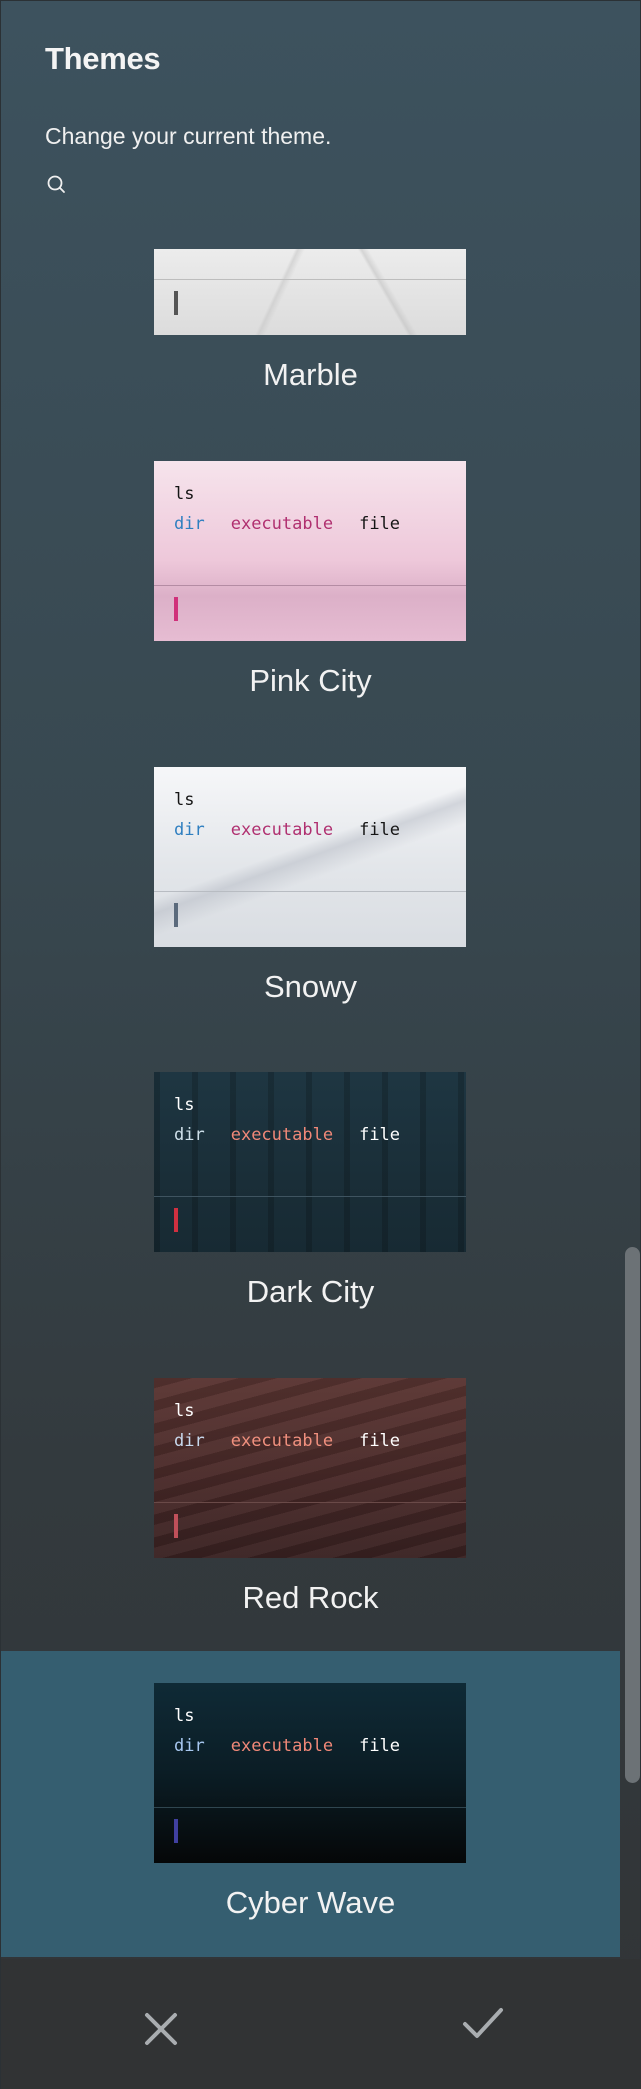  What do you see at coordinates (310, 1291) in the screenshot?
I see `theme-name: Dark City` at bounding box center [310, 1291].